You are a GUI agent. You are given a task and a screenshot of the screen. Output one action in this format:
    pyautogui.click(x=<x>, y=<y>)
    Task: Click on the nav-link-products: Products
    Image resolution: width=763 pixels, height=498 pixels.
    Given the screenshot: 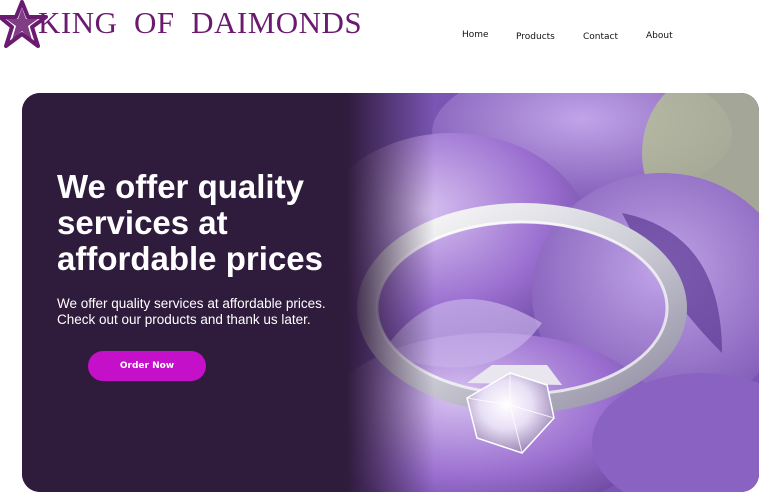 What is the action you would take?
    pyautogui.click(x=535, y=37)
    